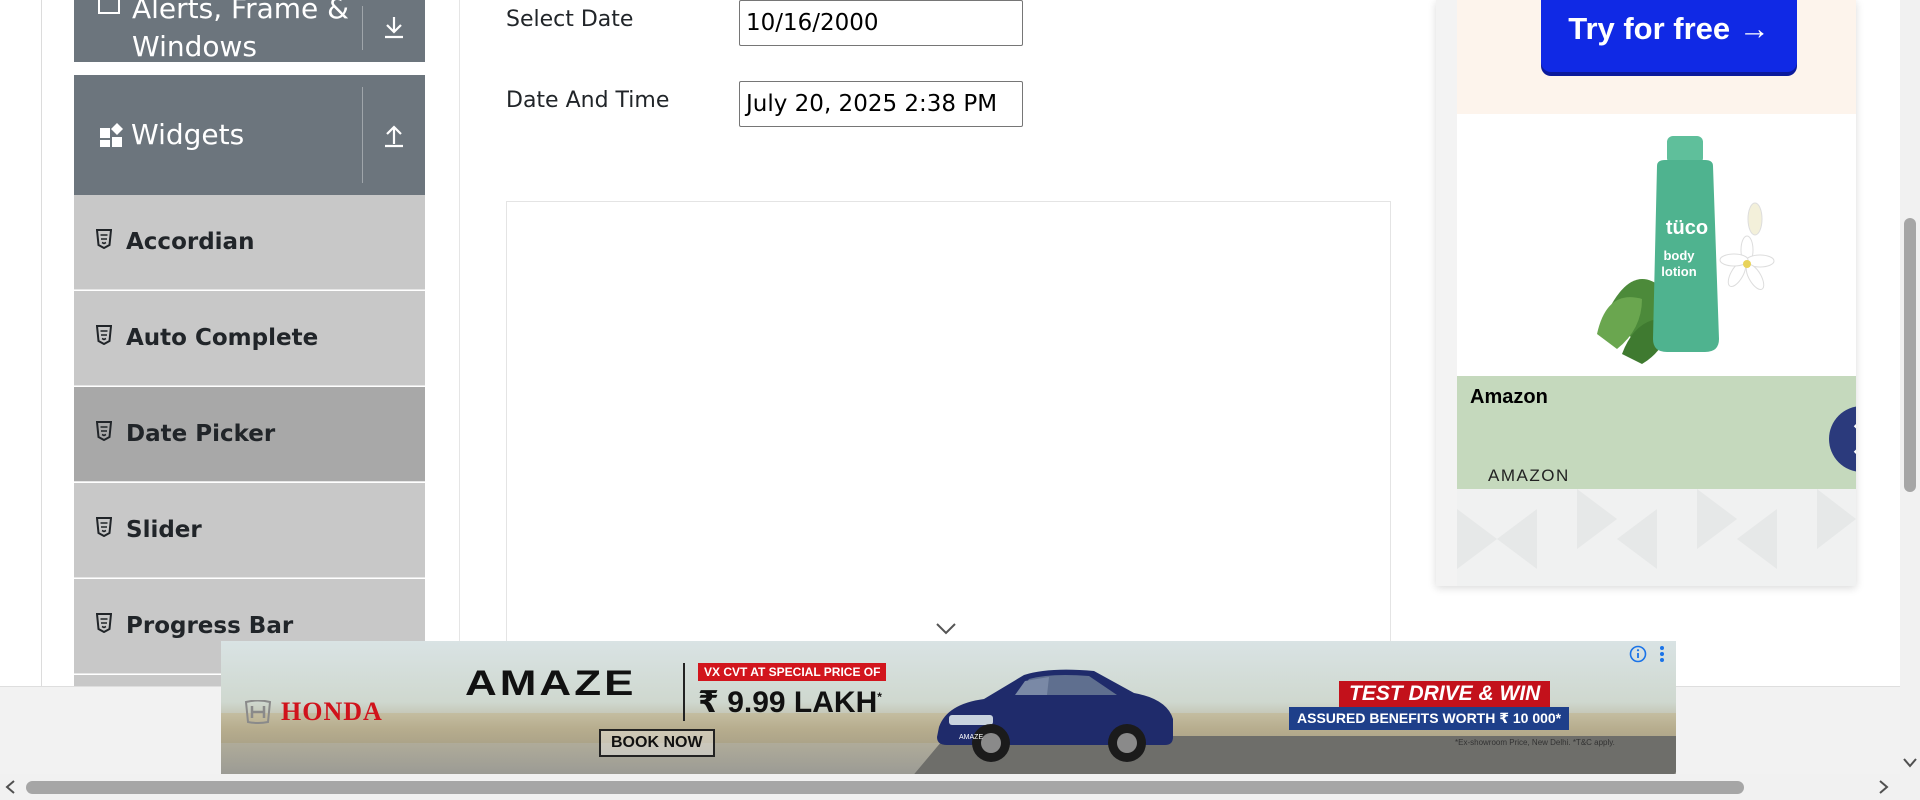 The height and width of the screenshot is (800, 1920). What do you see at coordinates (1884, 787) in the screenshot?
I see `scroll-right-arrow-icon` at bounding box center [1884, 787].